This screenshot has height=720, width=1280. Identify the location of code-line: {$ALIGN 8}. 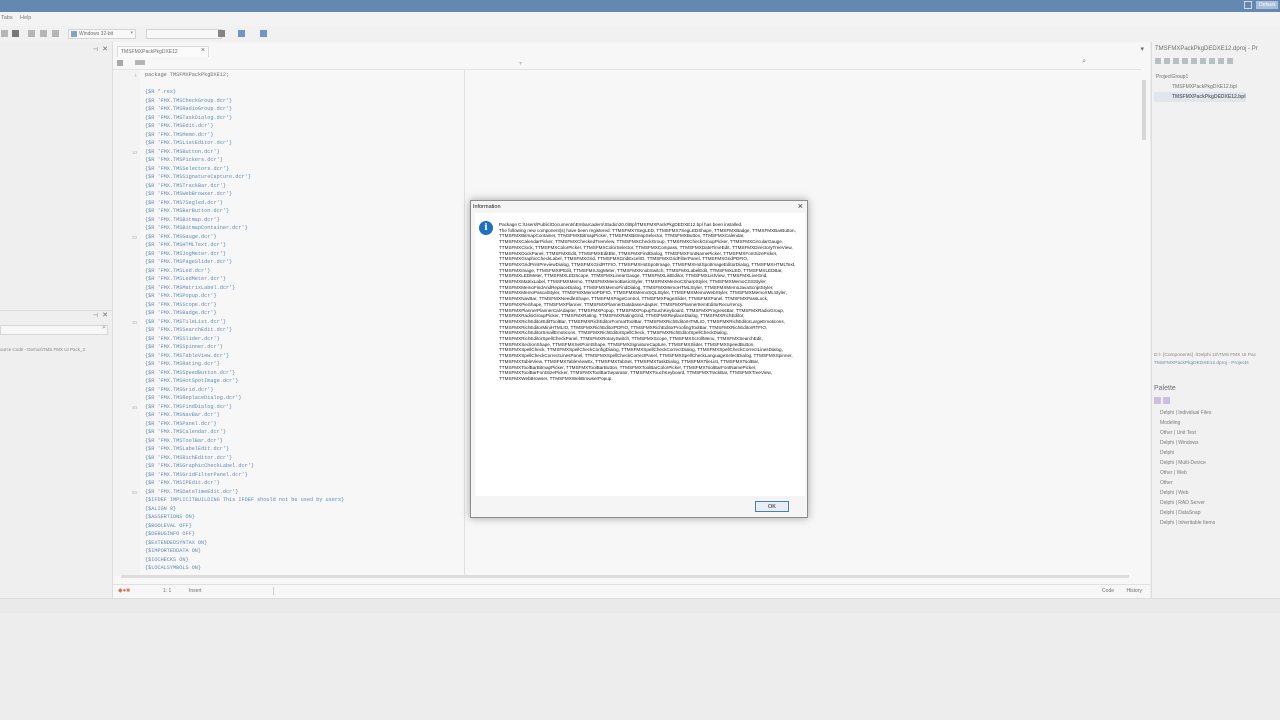
(161, 508).